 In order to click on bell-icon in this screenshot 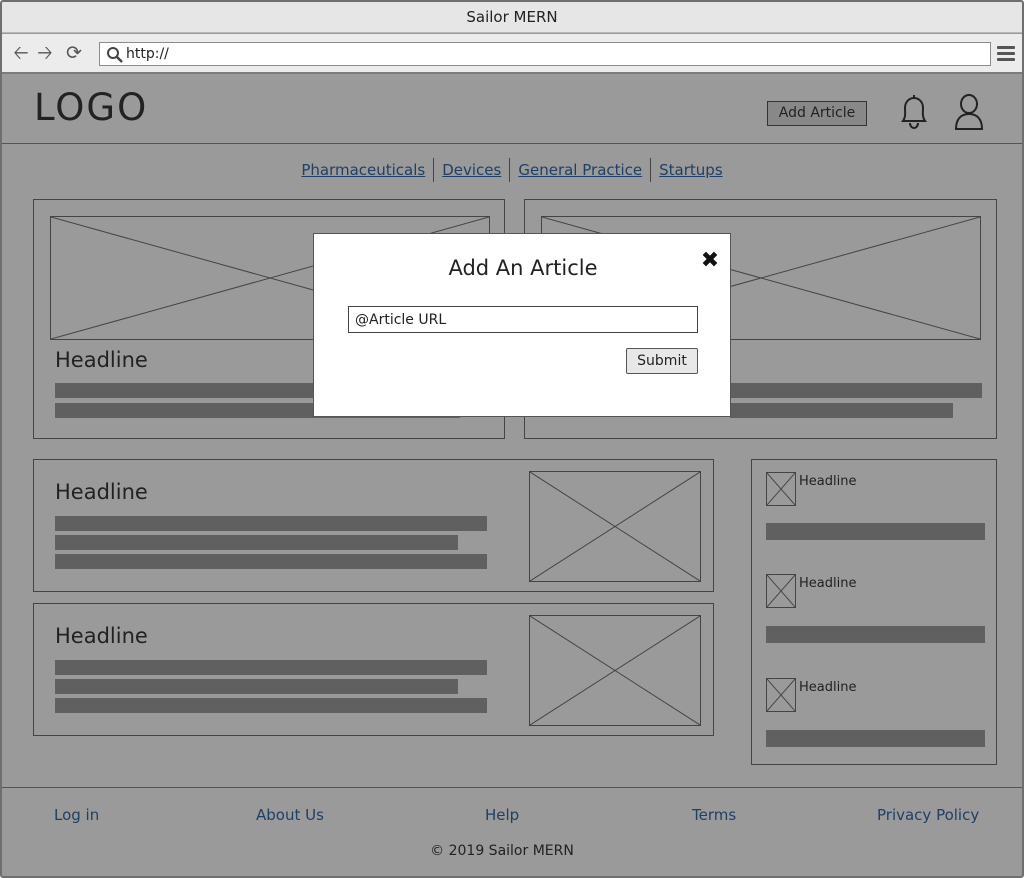, I will do `click(914, 112)`.